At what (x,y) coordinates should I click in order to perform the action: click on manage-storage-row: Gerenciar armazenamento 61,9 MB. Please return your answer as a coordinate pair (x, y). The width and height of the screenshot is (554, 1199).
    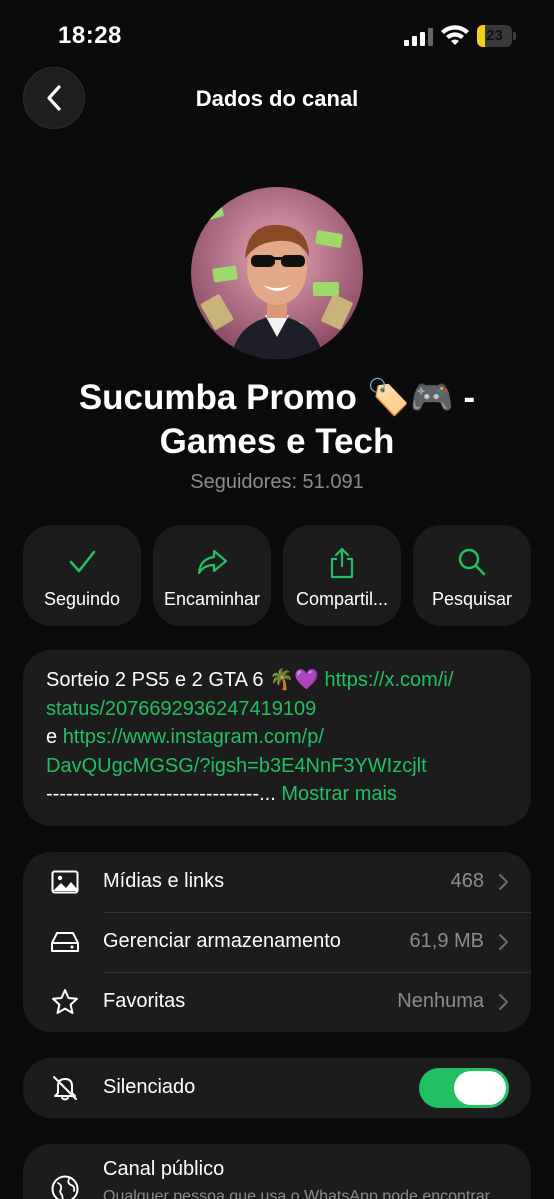
    Looking at the image, I should click on (277, 942).